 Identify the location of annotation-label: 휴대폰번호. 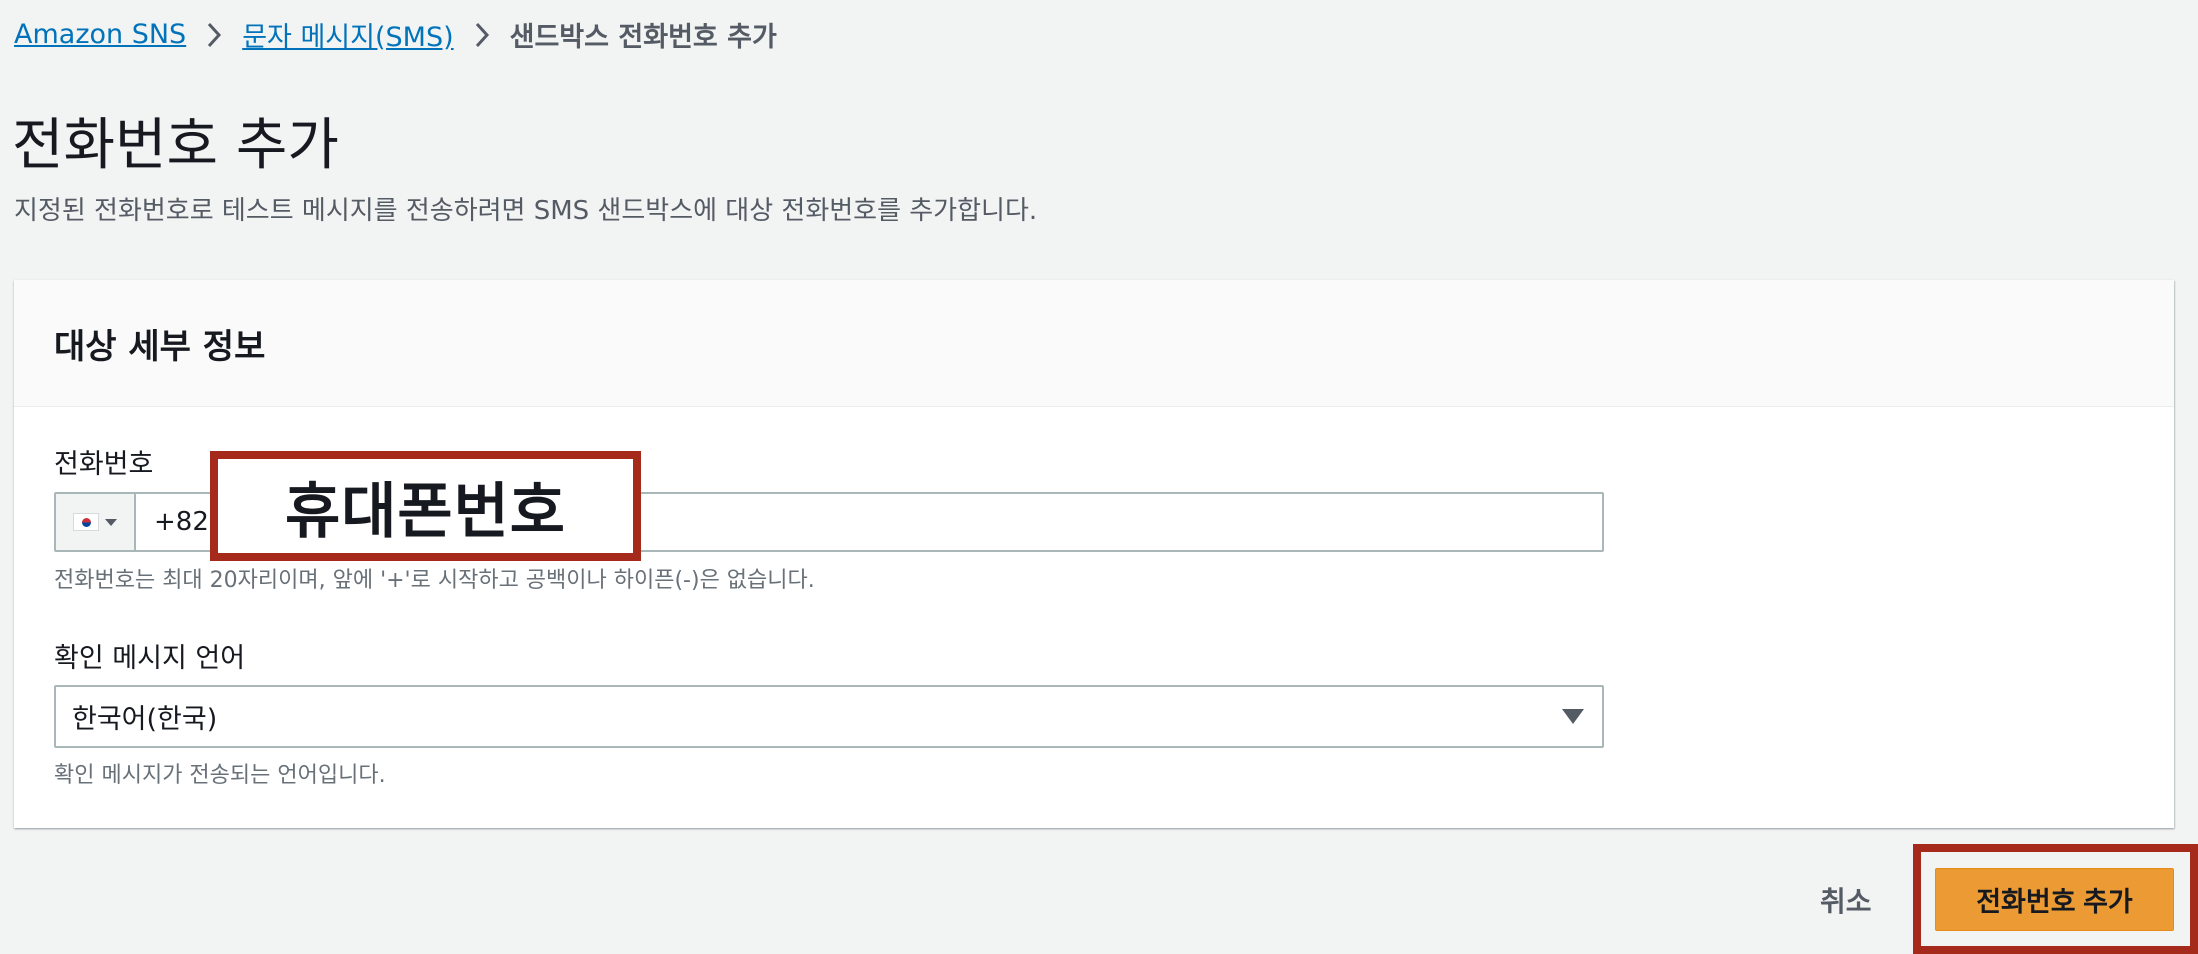
(425, 511).